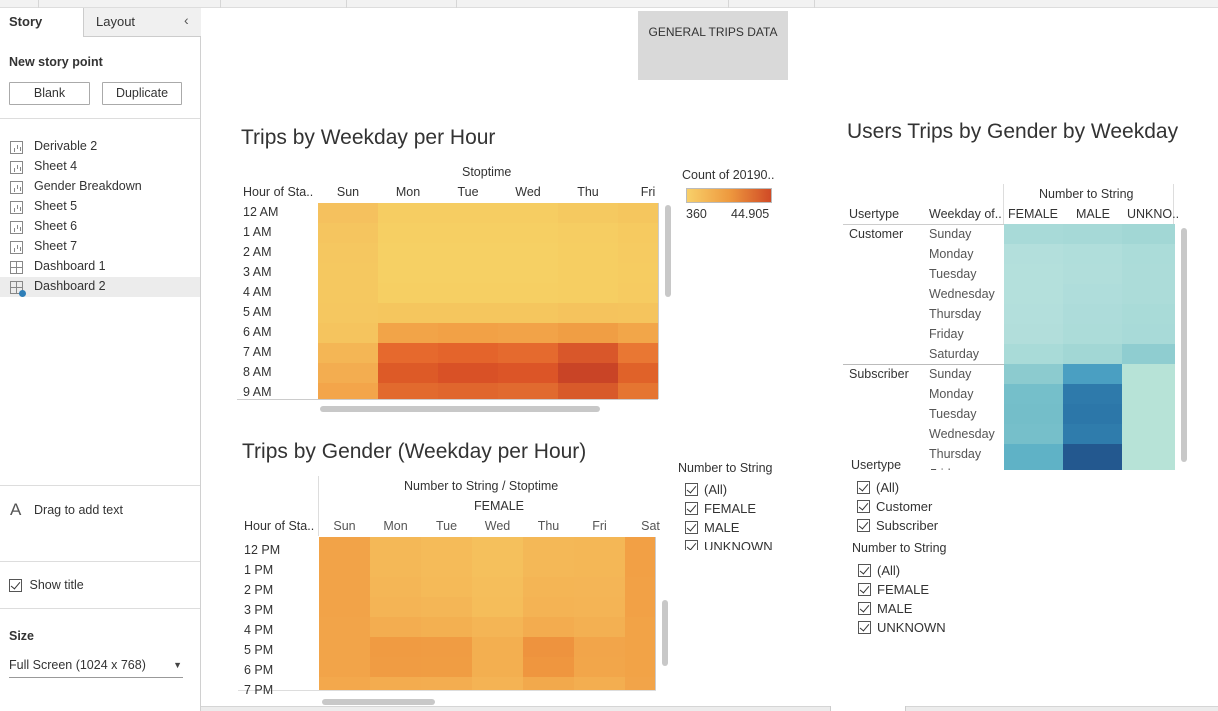 Image resolution: width=1218 pixels, height=711 pixels. I want to click on filter-item: Customer, so click(894, 507).